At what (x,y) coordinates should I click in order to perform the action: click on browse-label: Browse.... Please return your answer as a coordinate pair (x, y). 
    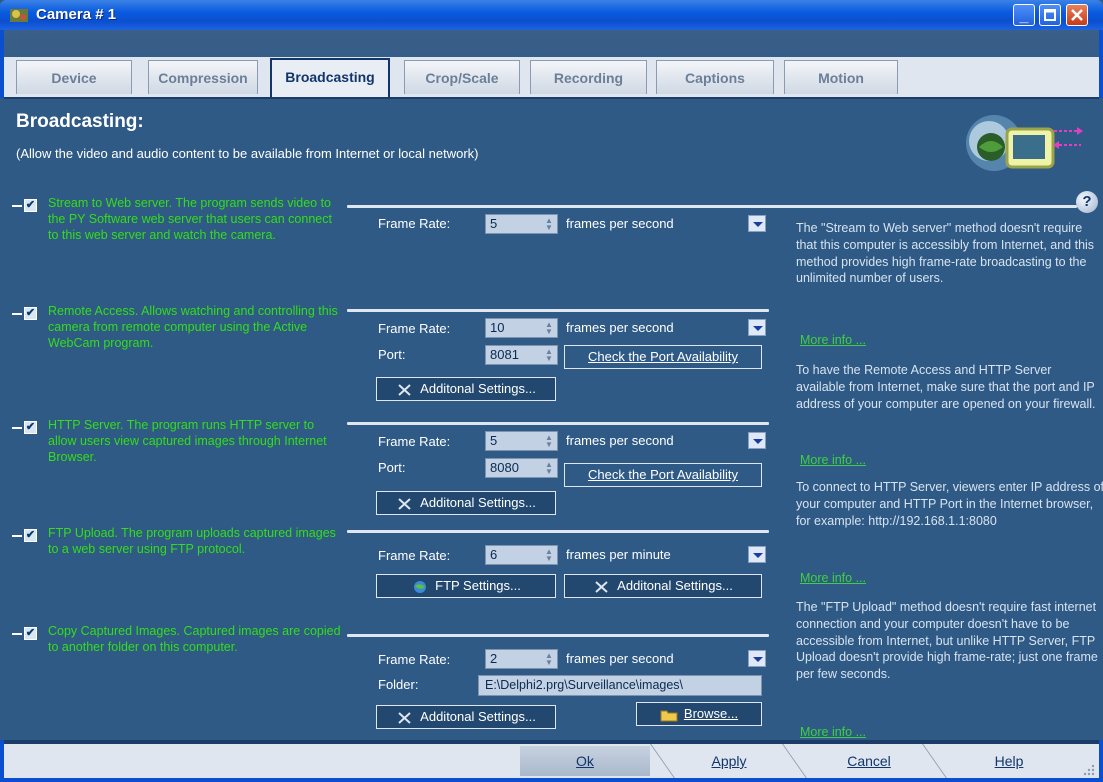
    Looking at the image, I should click on (711, 713).